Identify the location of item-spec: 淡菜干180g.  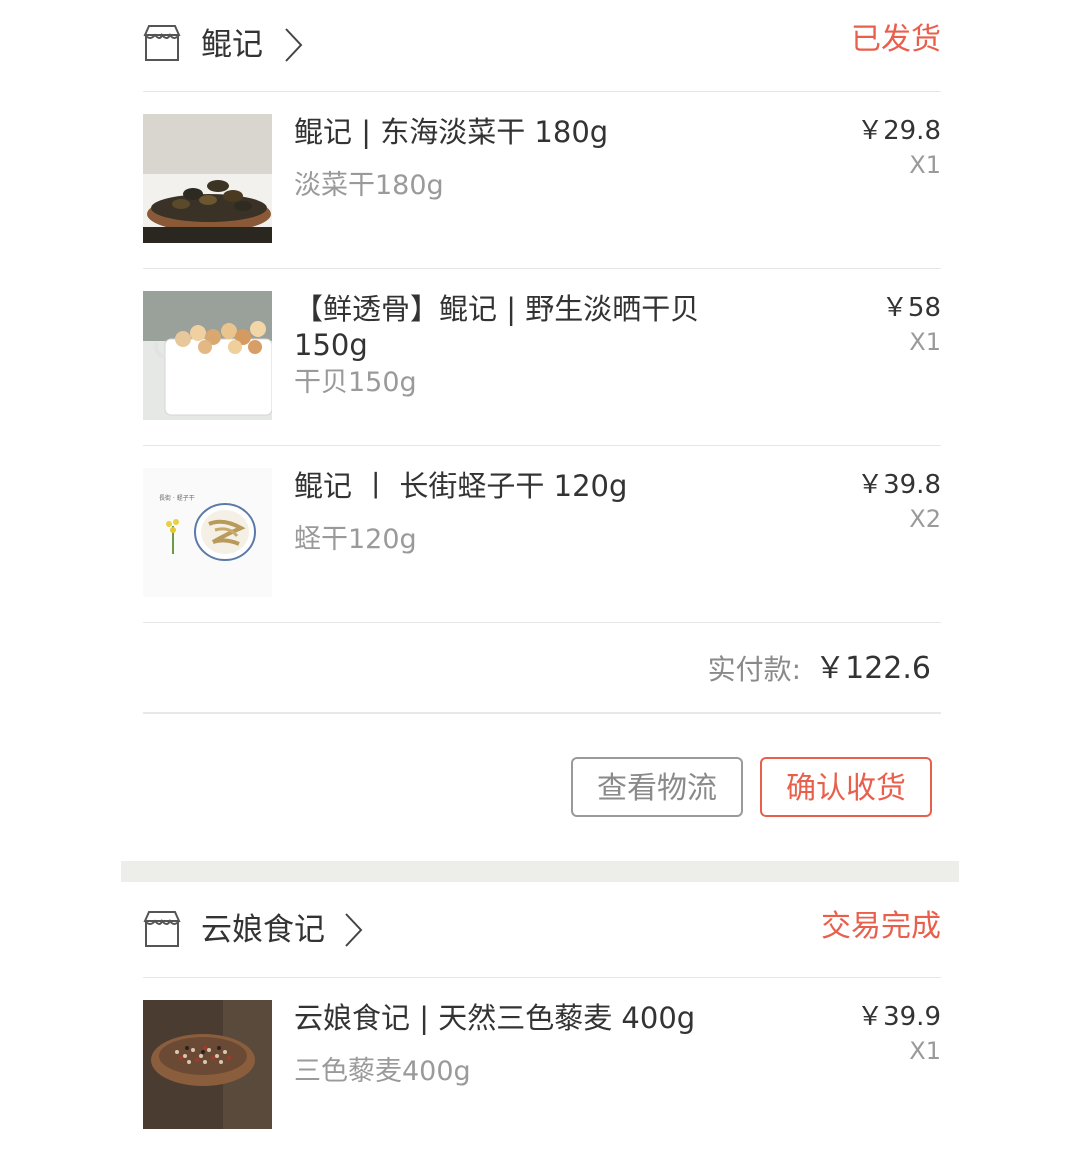
(369, 185).